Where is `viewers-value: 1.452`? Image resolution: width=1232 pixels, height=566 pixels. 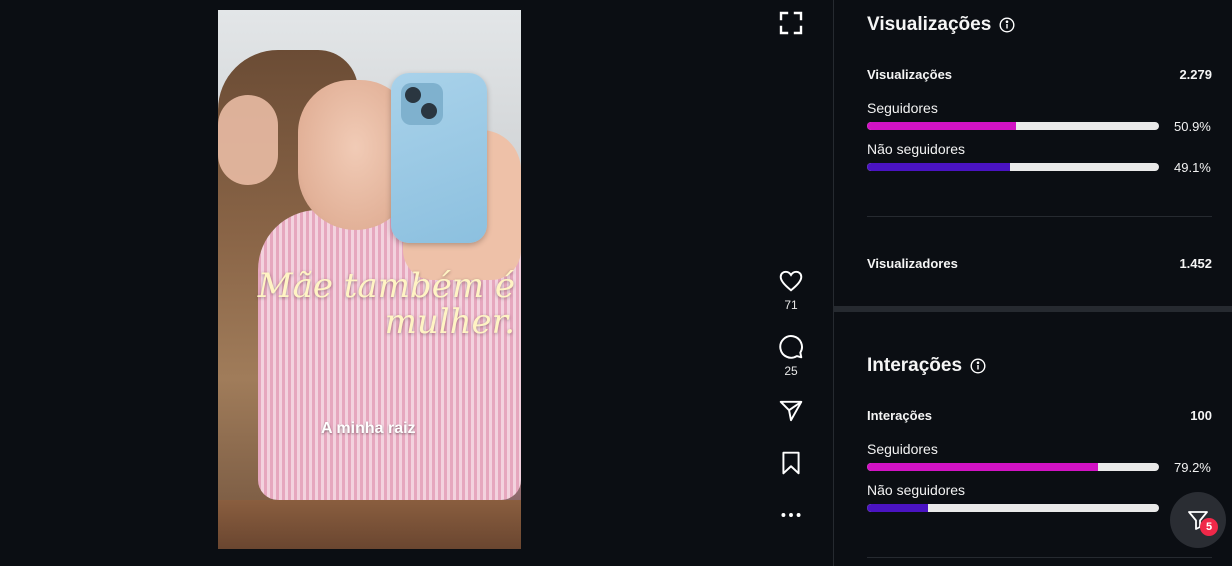
viewers-value: 1.452 is located at coordinates (1195, 263).